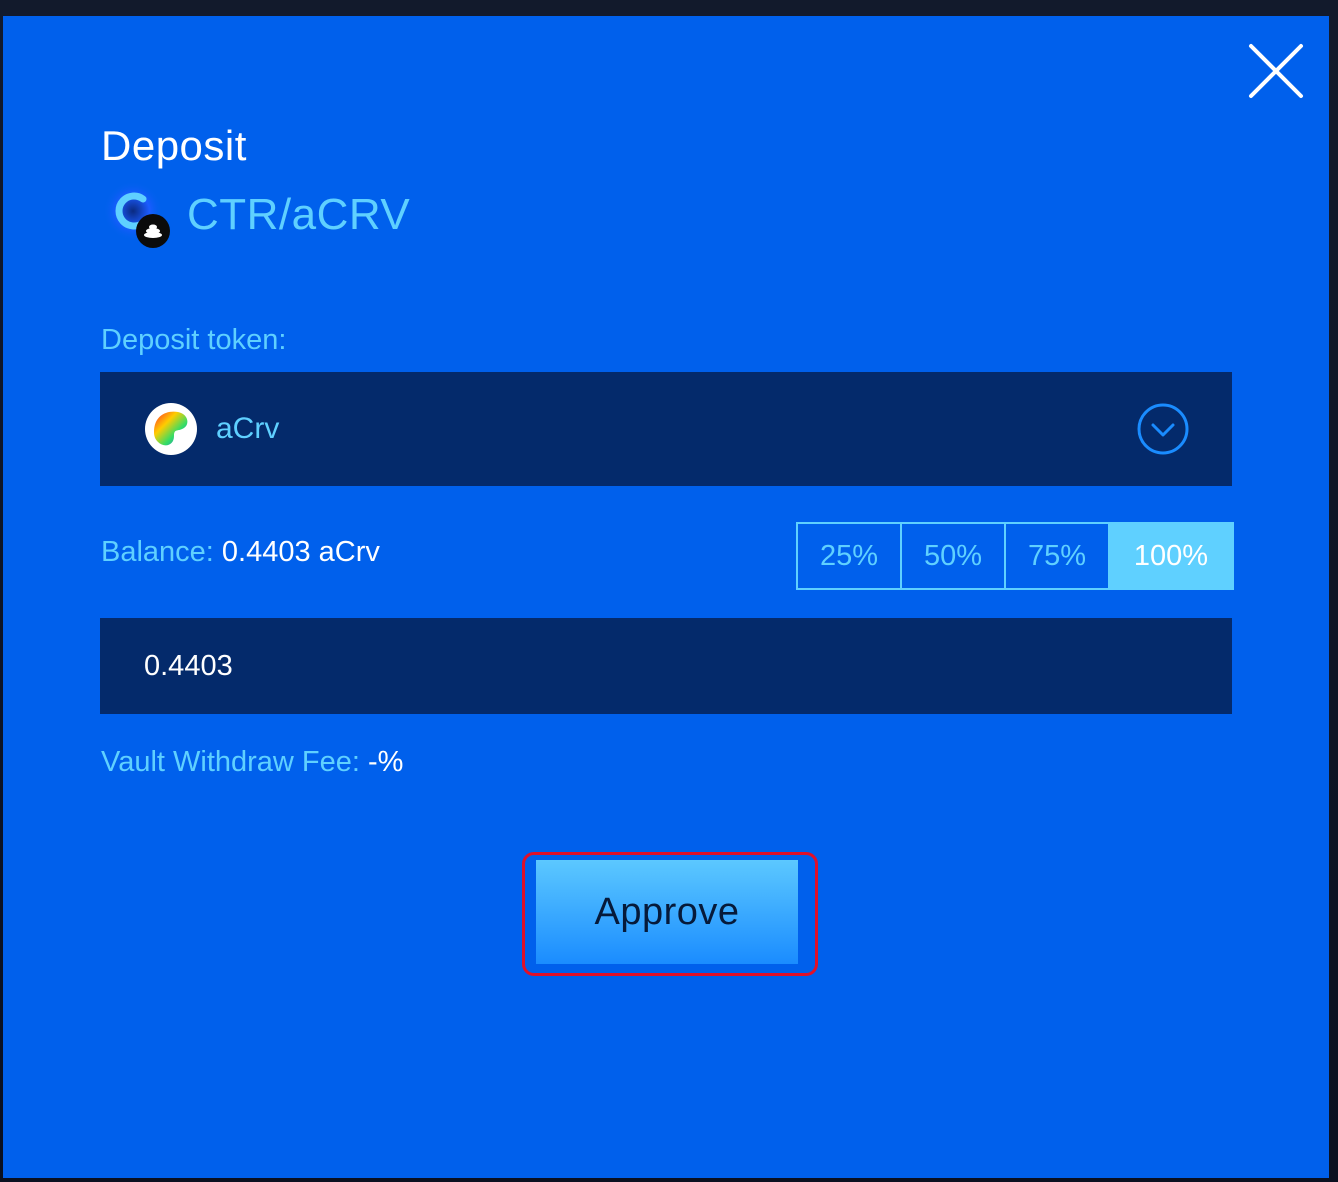  Describe the element at coordinates (174, 145) in the screenshot. I see `modal-title: Deposit` at that location.